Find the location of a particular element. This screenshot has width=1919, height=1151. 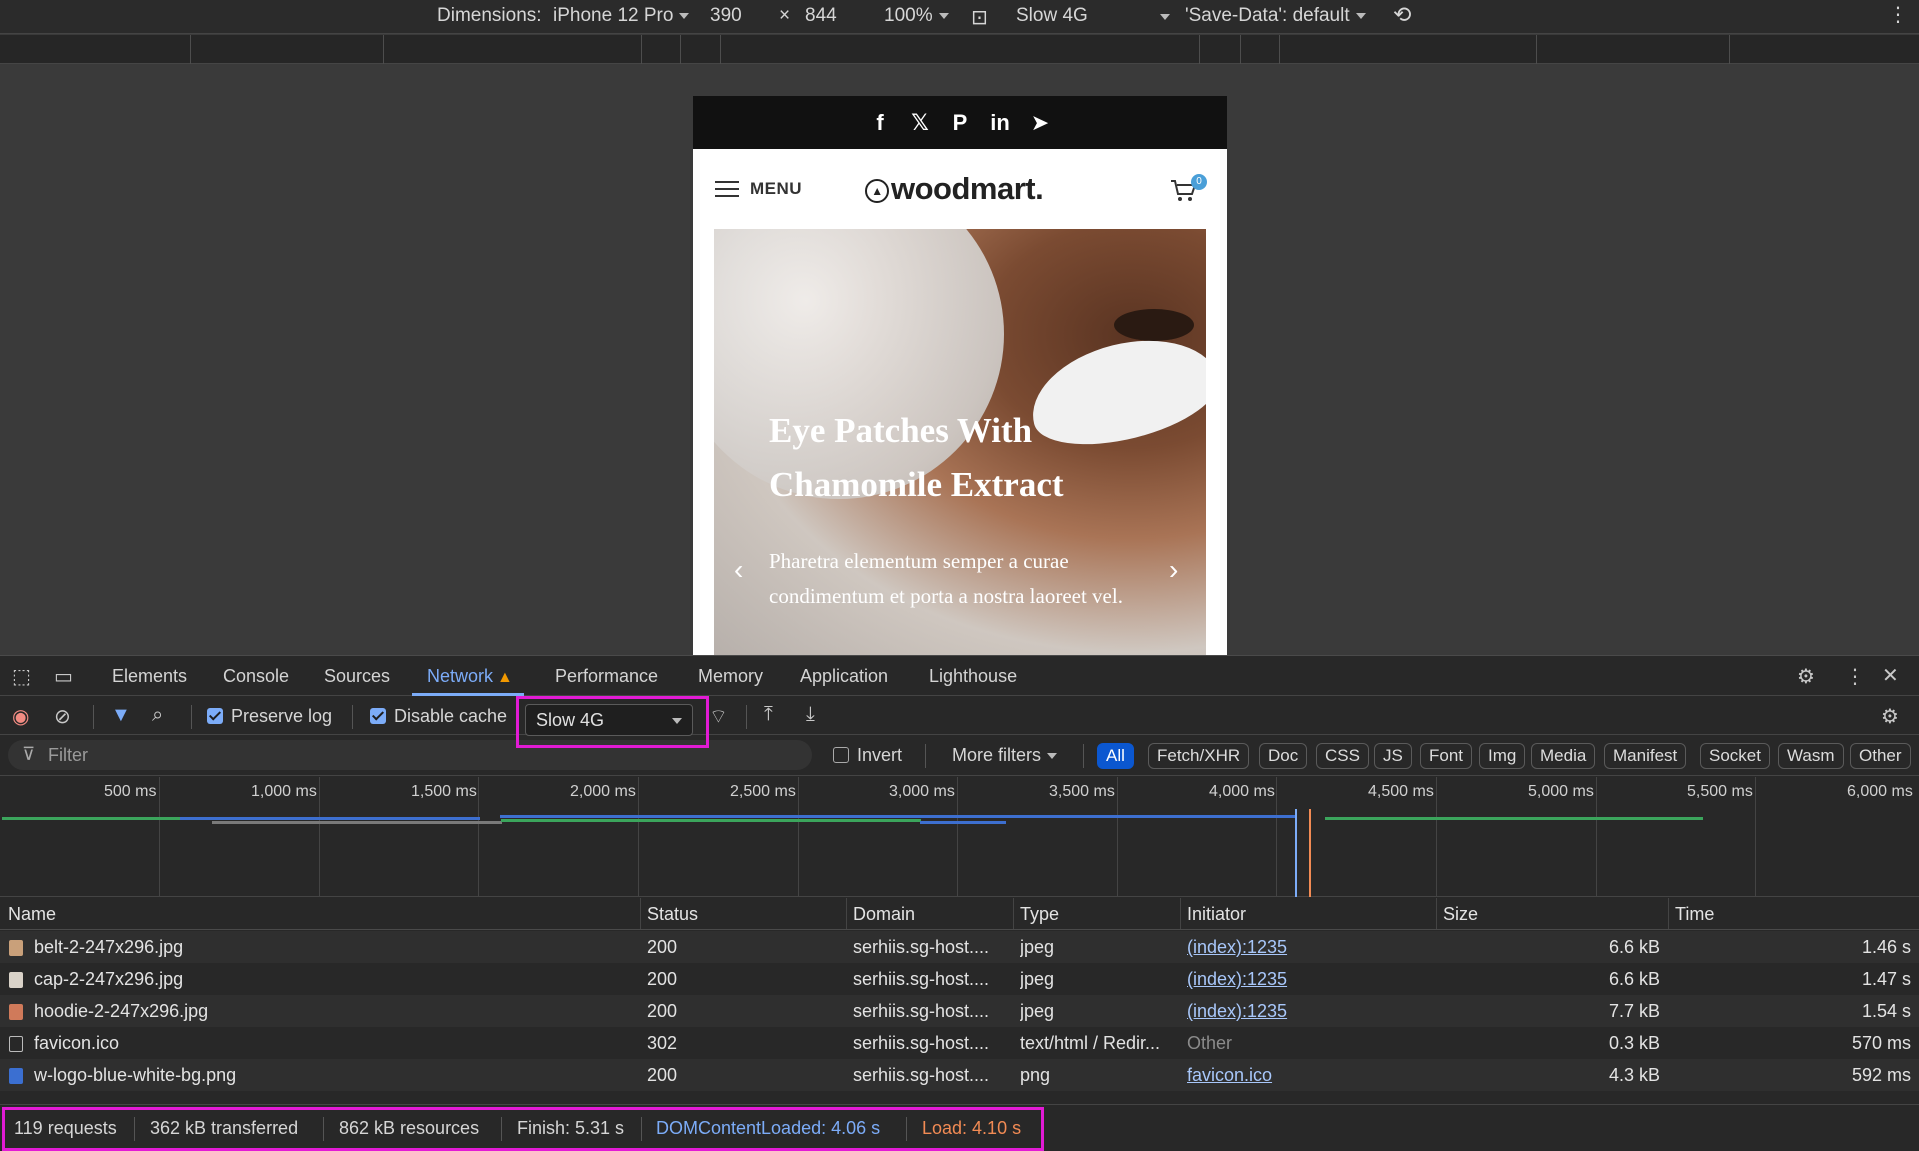

chip-all: All is located at coordinates (1115, 756).